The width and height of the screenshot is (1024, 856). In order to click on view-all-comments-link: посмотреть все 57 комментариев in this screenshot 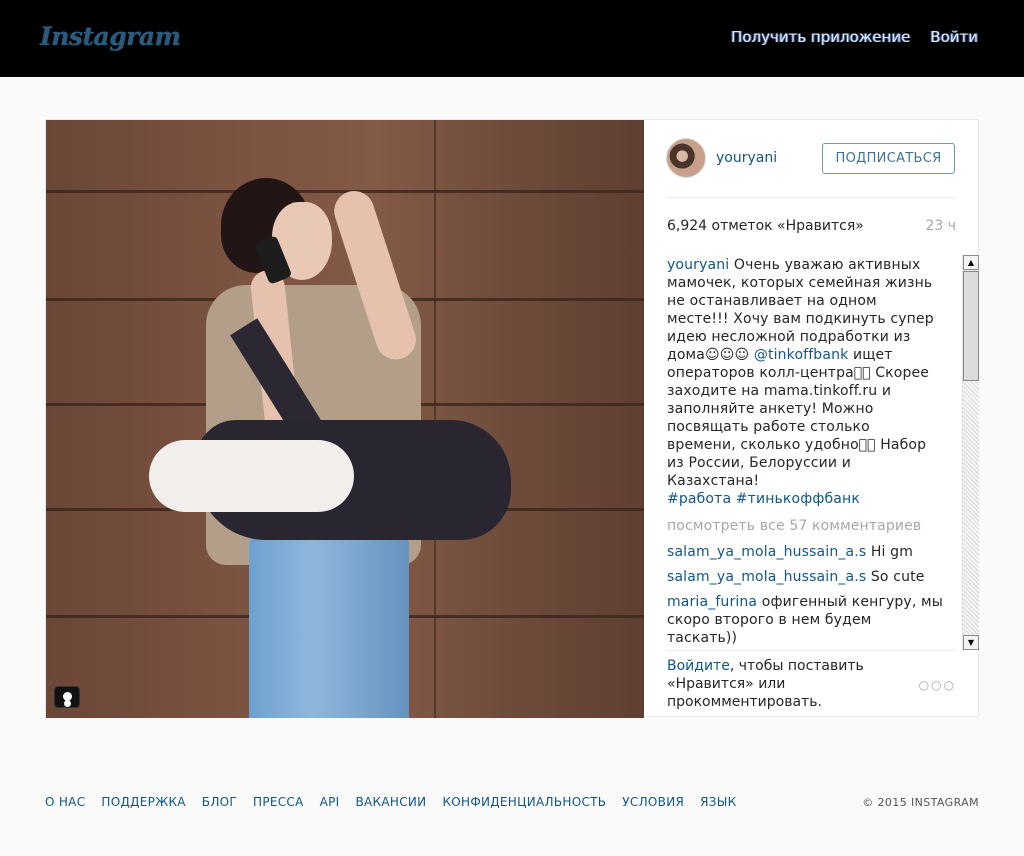, I will do `click(805, 526)`.